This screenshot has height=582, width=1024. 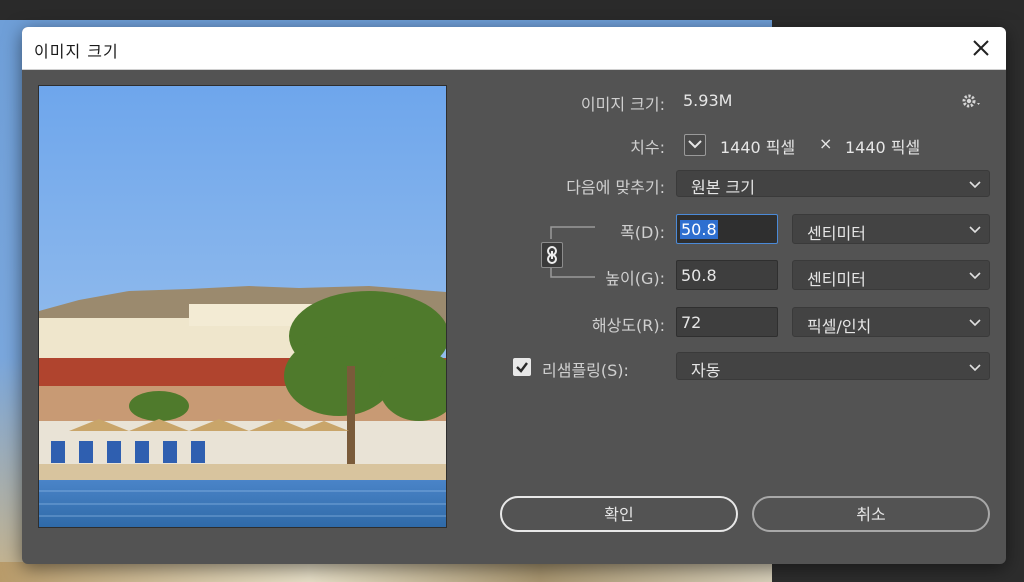 I want to click on resolution-input-value: 72, so click(x=691, y=322).